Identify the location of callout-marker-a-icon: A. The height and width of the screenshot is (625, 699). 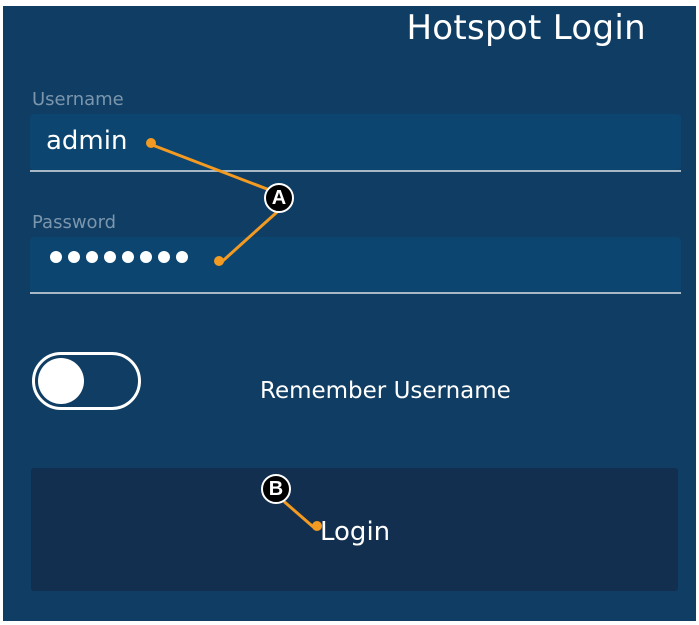
(279, 198).